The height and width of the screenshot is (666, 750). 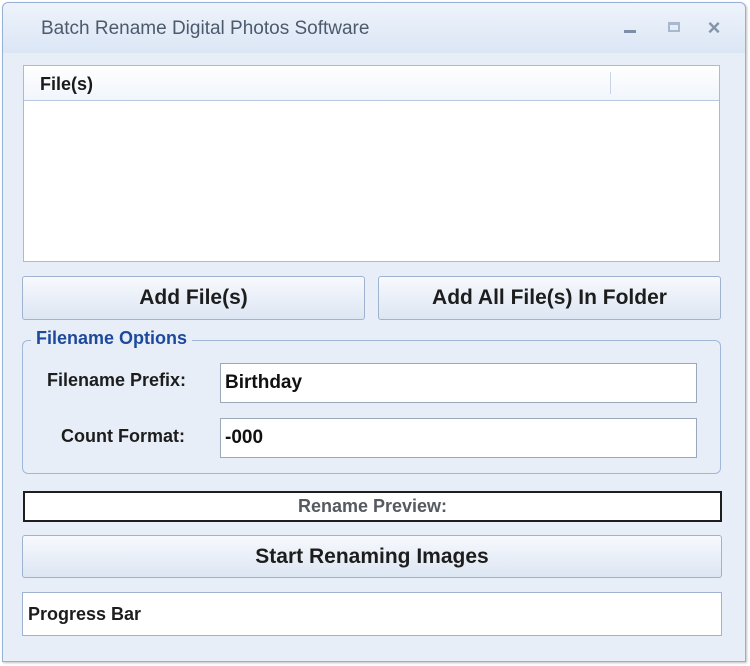 I want to click on add-files-button: Add File(s), so click(x=193, y=298).